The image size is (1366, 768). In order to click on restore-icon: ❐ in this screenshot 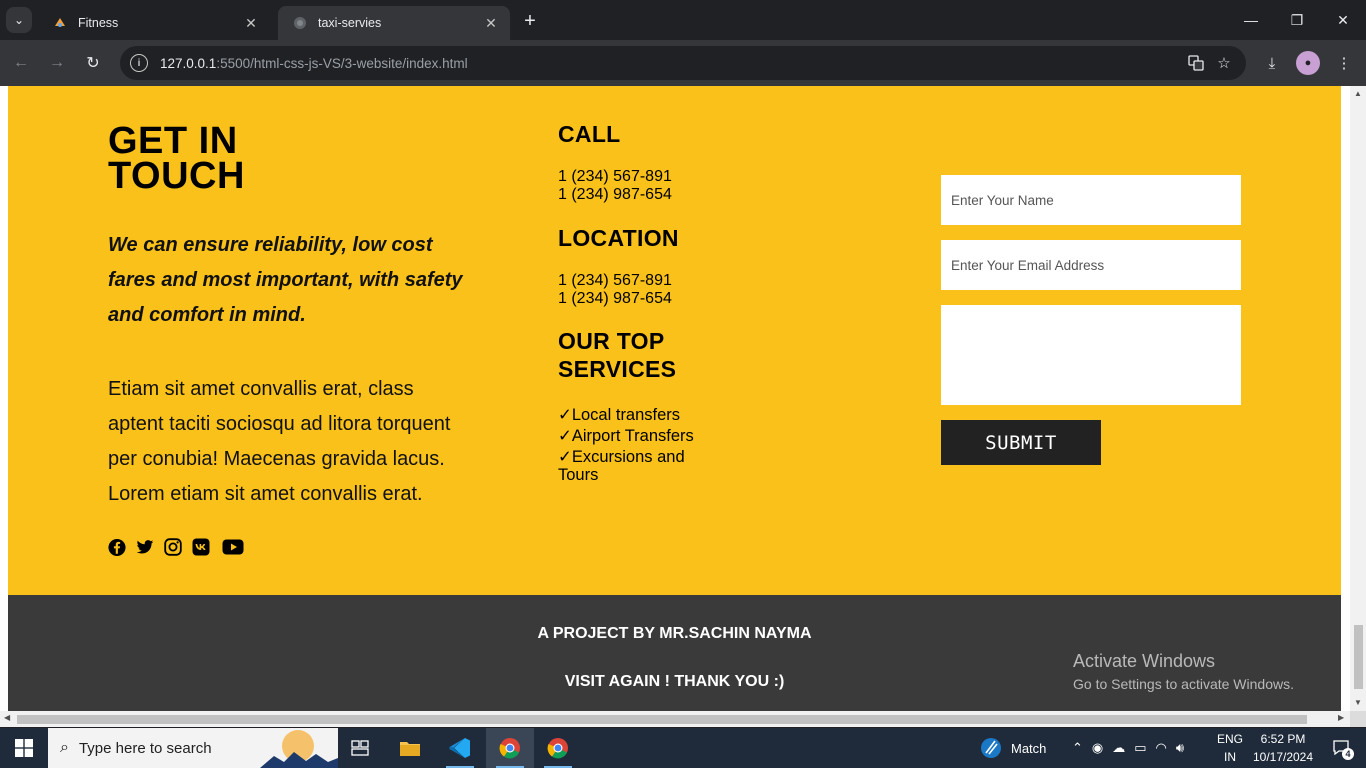, I will do `click(1297, 20)`.